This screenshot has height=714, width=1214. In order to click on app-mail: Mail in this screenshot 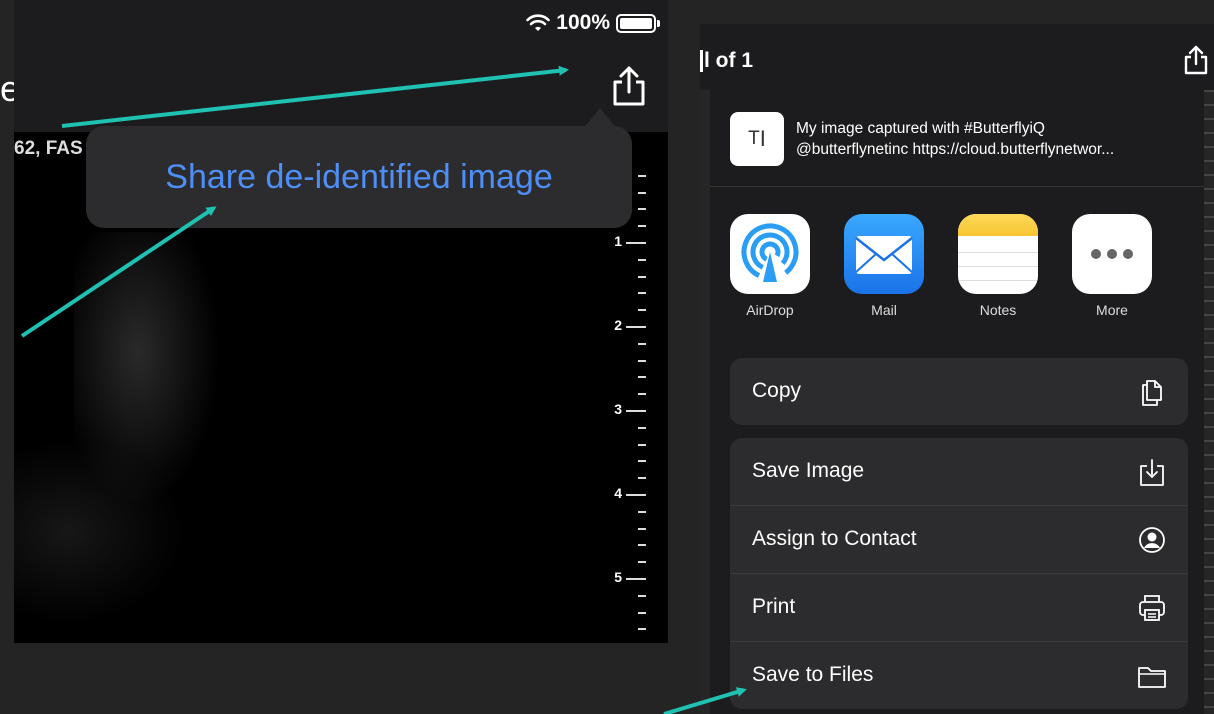, I will do `click(884, 266)`.